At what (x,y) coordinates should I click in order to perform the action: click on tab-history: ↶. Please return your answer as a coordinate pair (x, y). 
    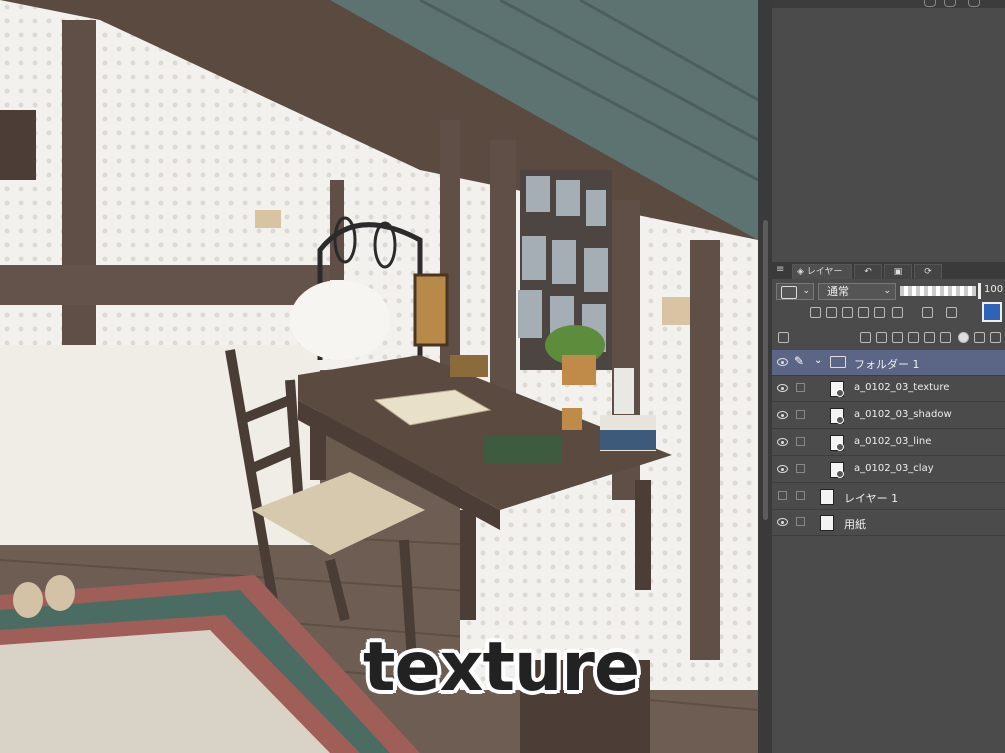
    Looking at the image, I should click on (868, 271).